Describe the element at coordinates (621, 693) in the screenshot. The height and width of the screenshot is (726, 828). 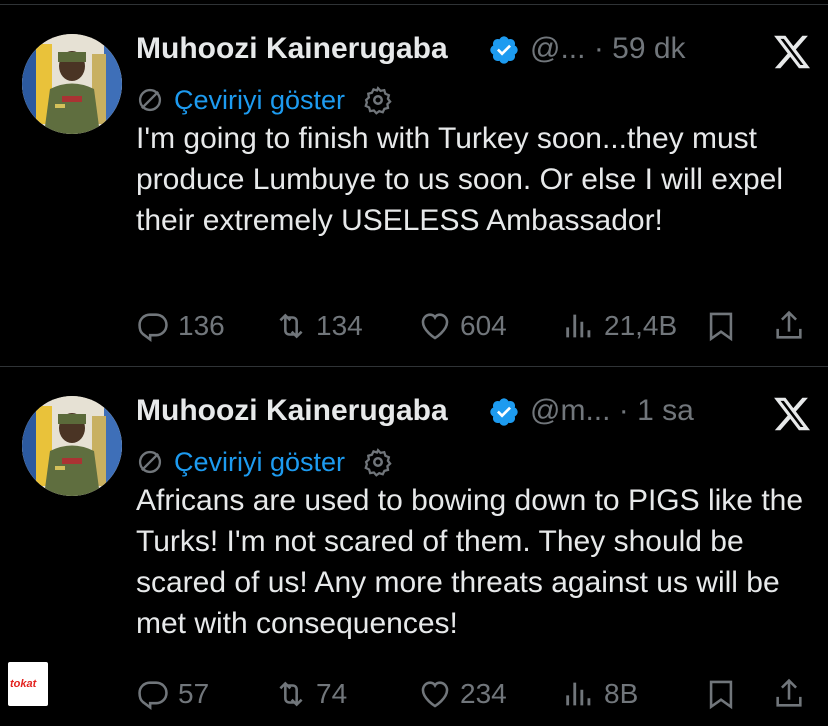
I see `view-count: 8B` at that location.